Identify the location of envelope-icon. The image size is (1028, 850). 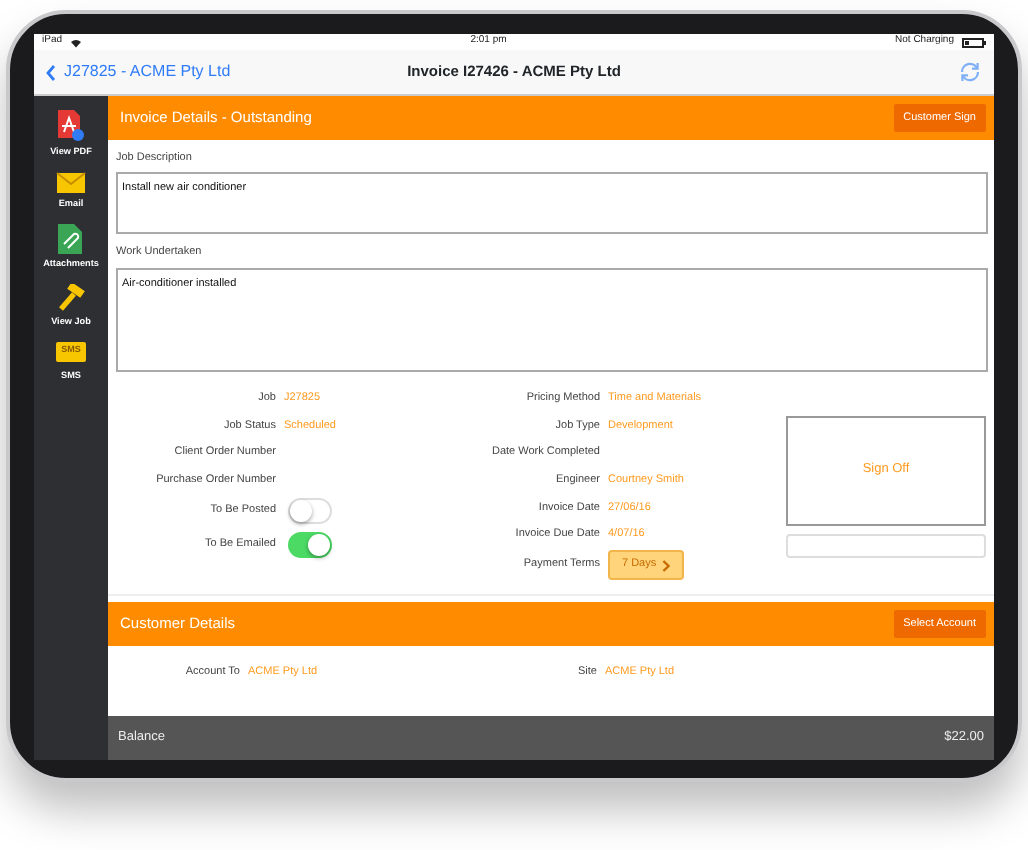
(71, 182).